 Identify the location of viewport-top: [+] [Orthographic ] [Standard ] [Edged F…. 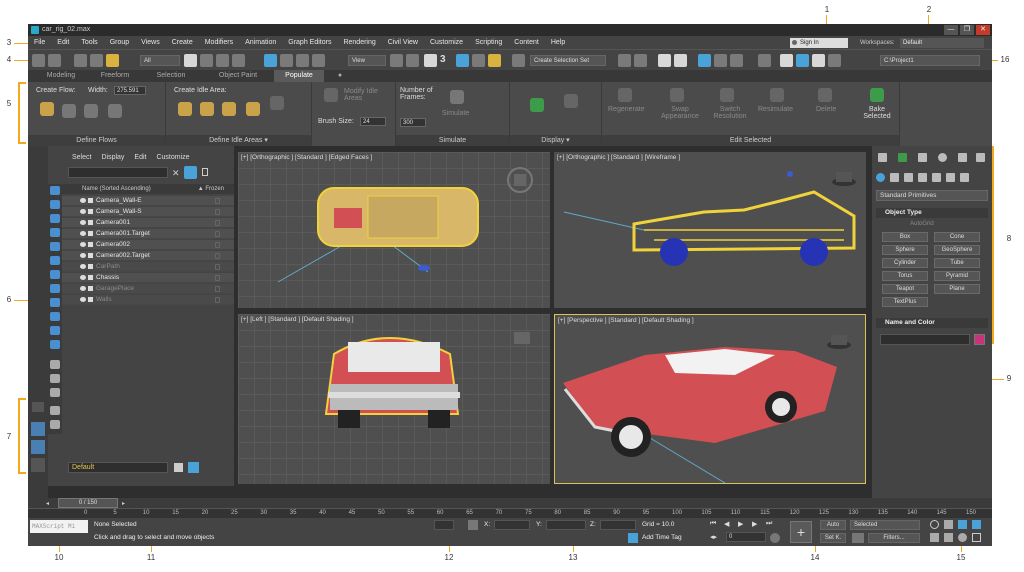
(394, 230).